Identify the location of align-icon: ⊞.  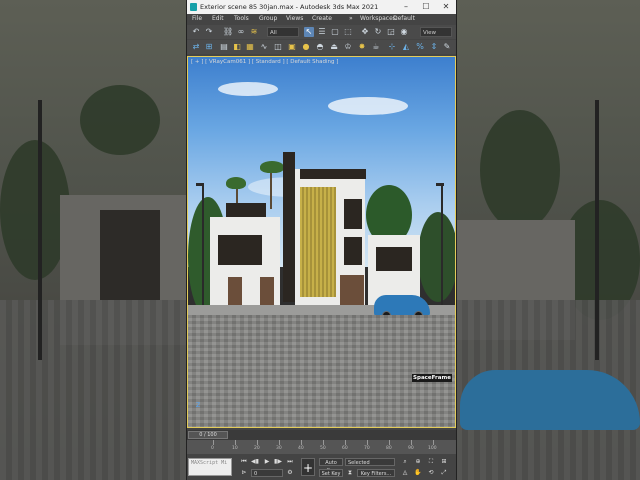
(209, 47).